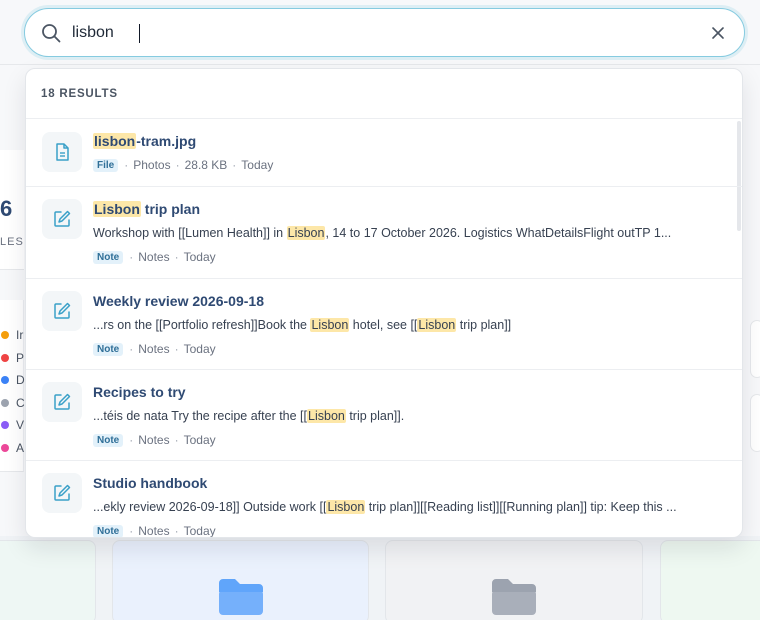 This screenshot has width=760, height=620. I want to click on stat-label: LES, so click(12, 242).